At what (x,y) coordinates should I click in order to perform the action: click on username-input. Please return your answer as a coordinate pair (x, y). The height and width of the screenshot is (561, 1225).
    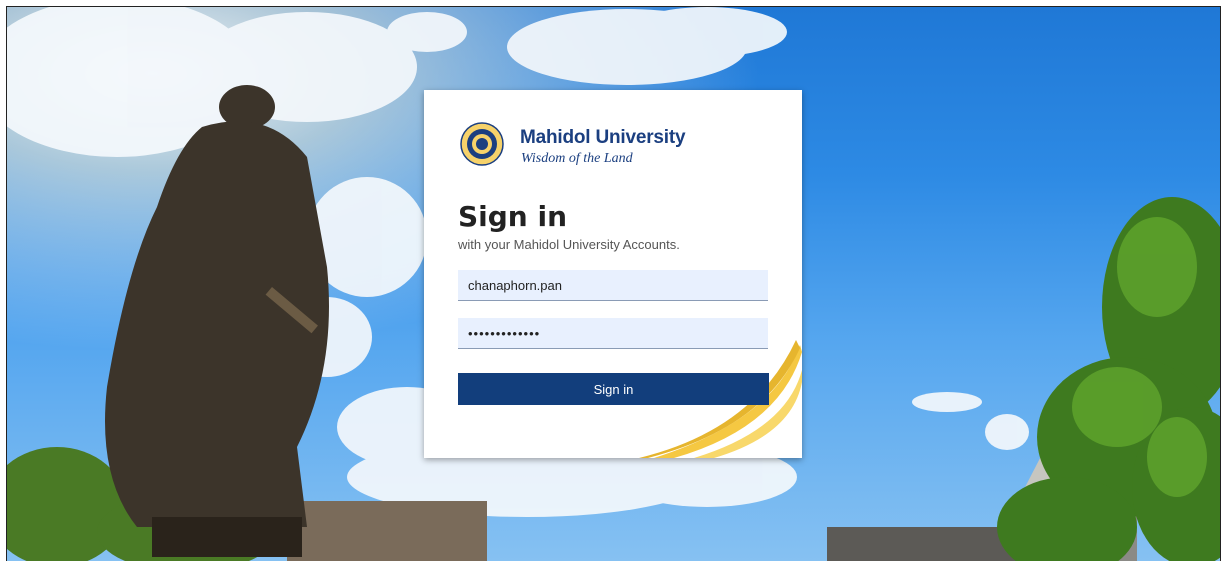
    Looking at the image, I should click on (613, 285).